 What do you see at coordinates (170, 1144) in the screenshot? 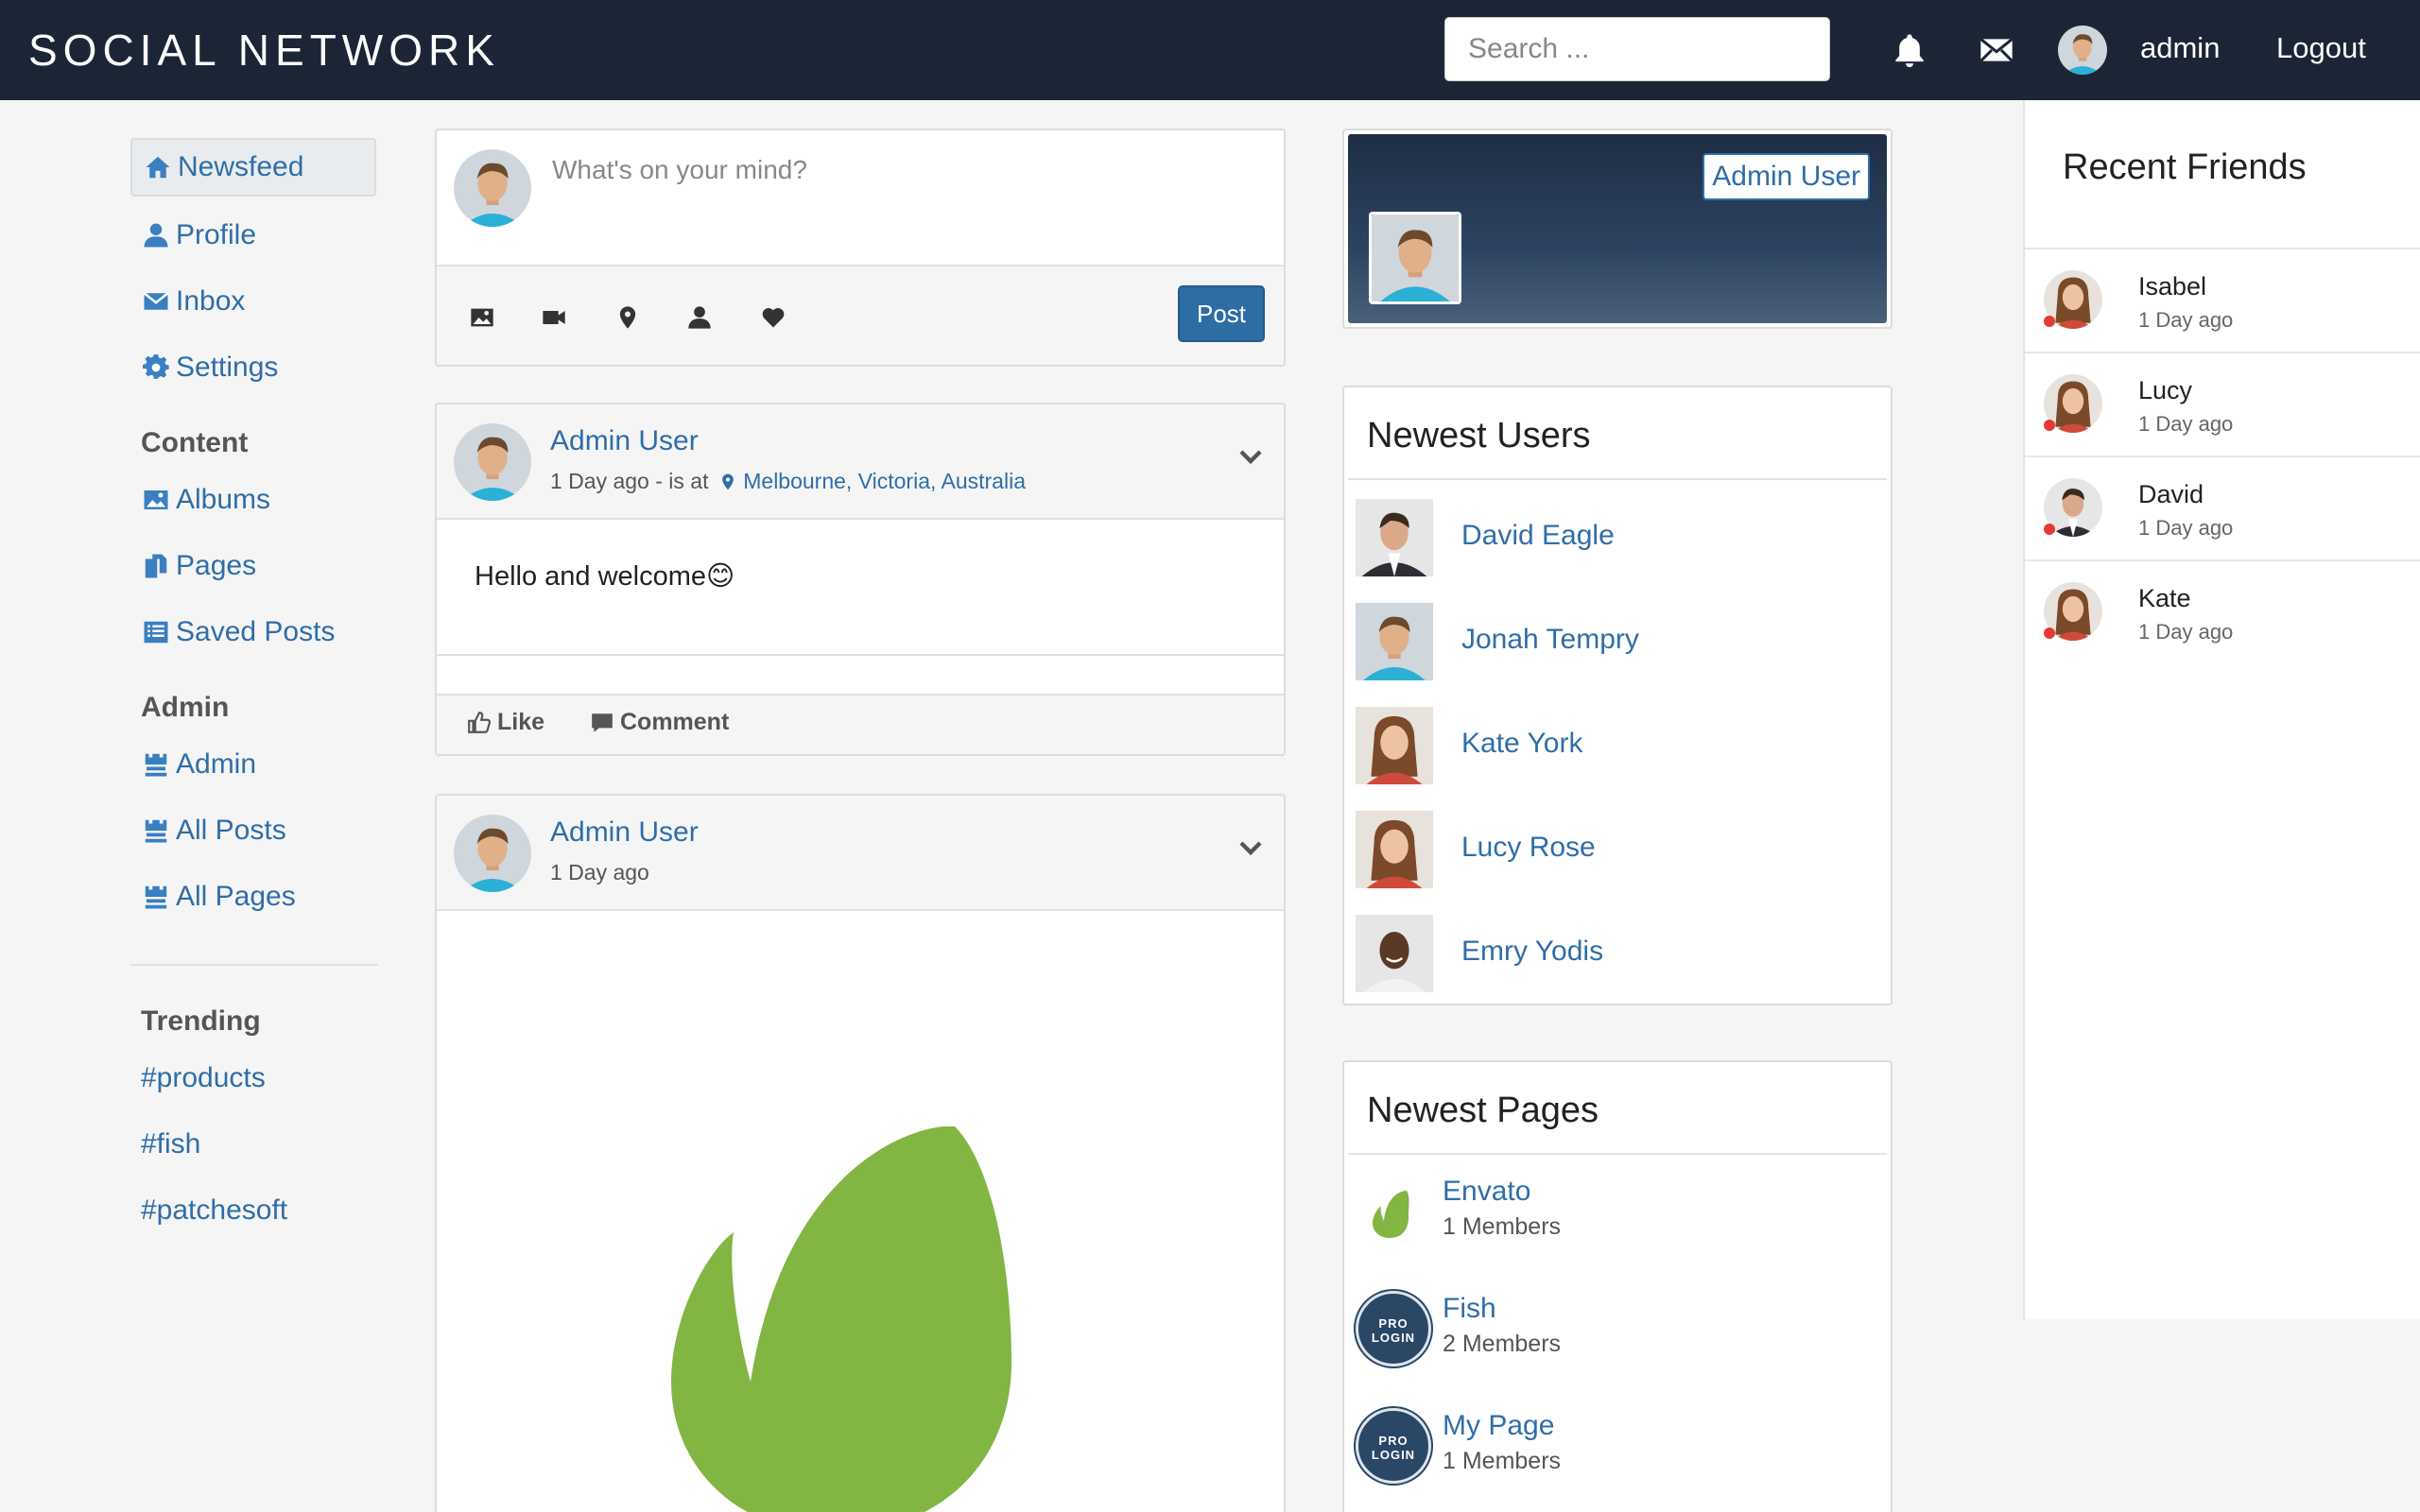
I see `trending-tag: #fish` at bounding box center [170, 1144].